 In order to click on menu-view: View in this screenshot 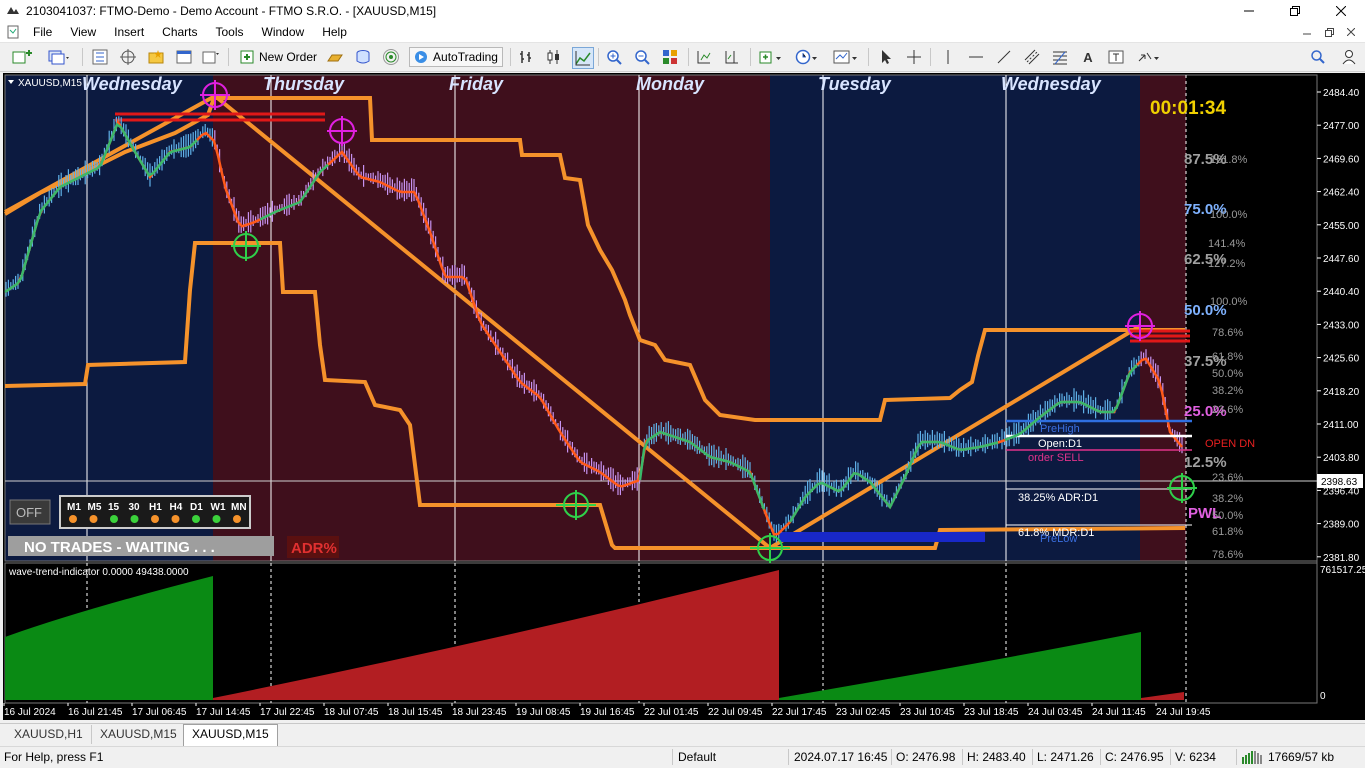, I will do `click(83, 32)`.